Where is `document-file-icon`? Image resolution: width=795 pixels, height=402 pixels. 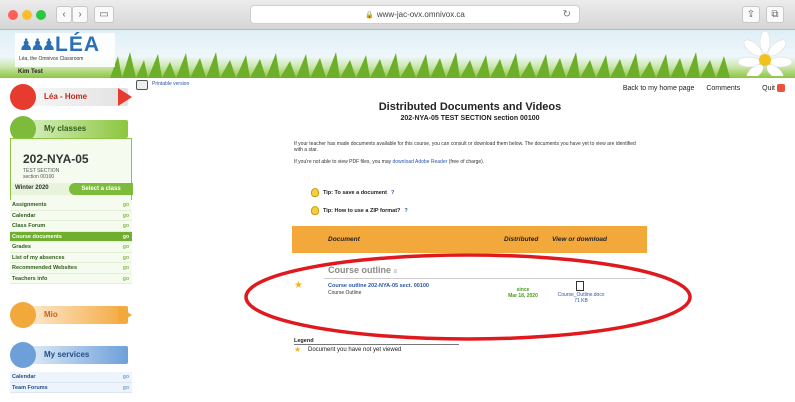
document-file-icon is located at coordinates (580, 286).